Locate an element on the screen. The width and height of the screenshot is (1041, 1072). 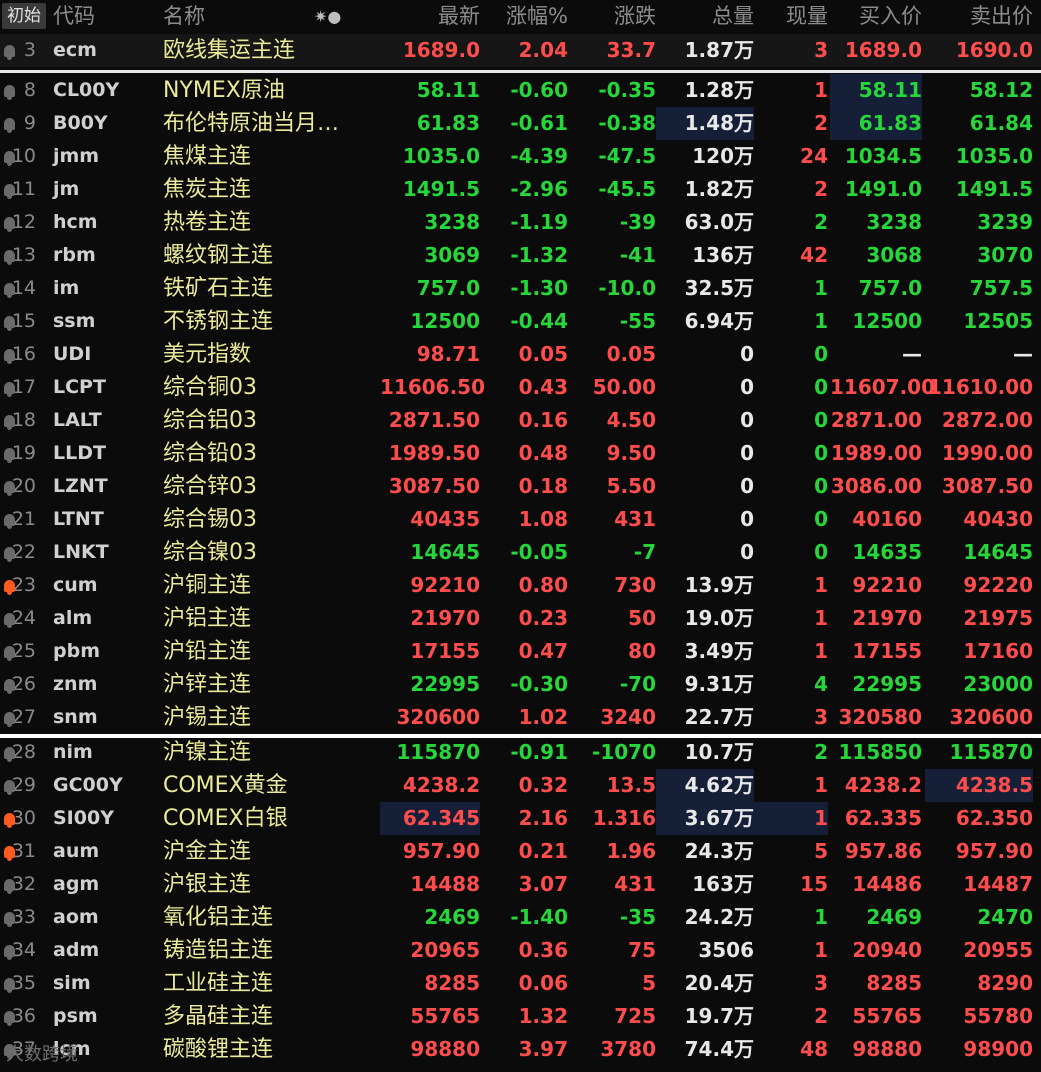
row-code: LZNT is located at coordinates (80, 486).